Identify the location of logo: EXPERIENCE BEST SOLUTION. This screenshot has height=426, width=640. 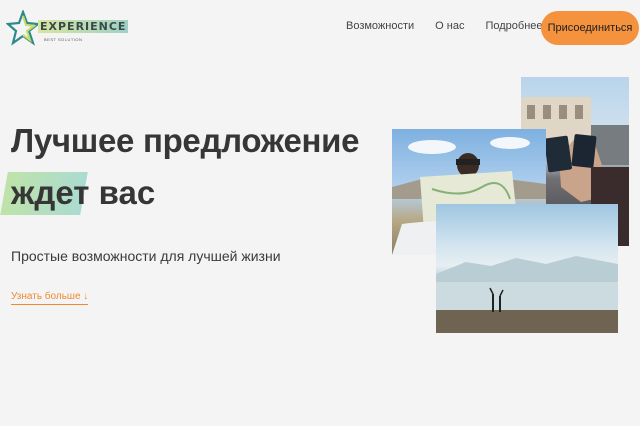
(67, 30).